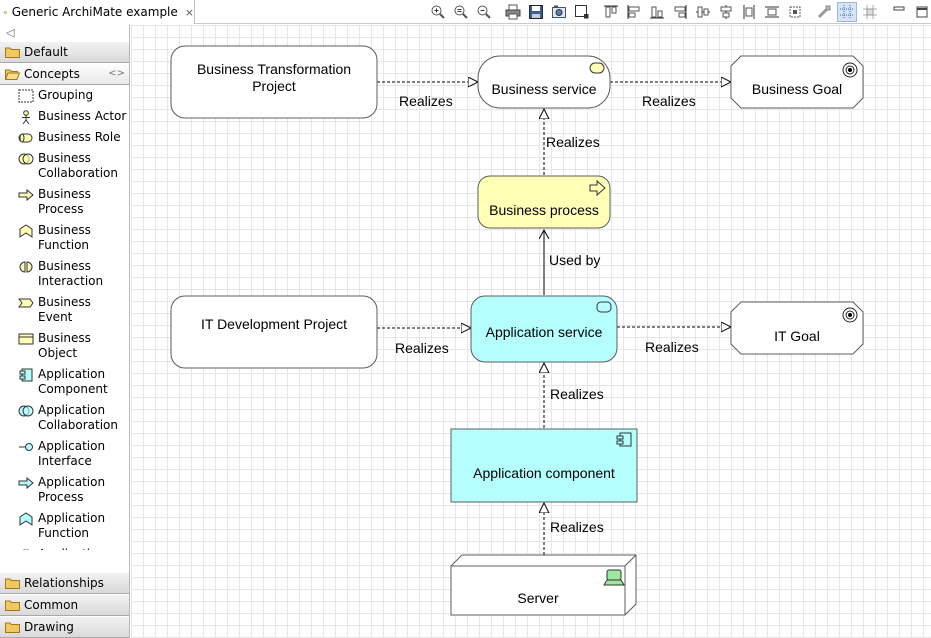 The width and height of the screenshot is (931, 638). What do you see at coordinates (73, 381) in the screenshot?
I see `palette-item-label: Application Component` at bounding box center [73, 381].